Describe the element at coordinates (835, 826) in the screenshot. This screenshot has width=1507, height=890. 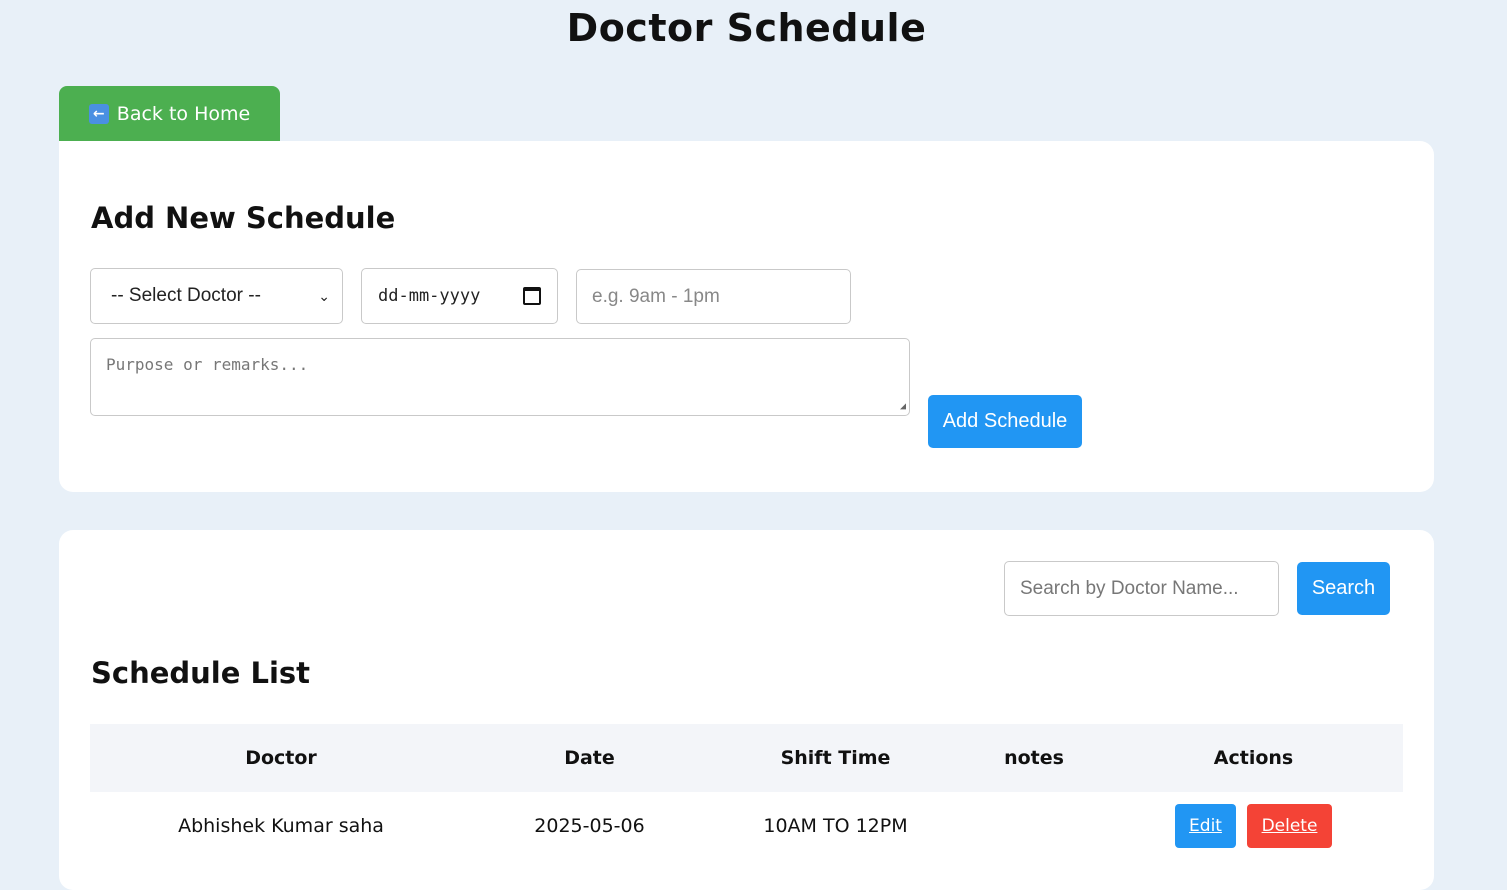
I see `cell-shift-time: 10AM TO 12PM` at that location.